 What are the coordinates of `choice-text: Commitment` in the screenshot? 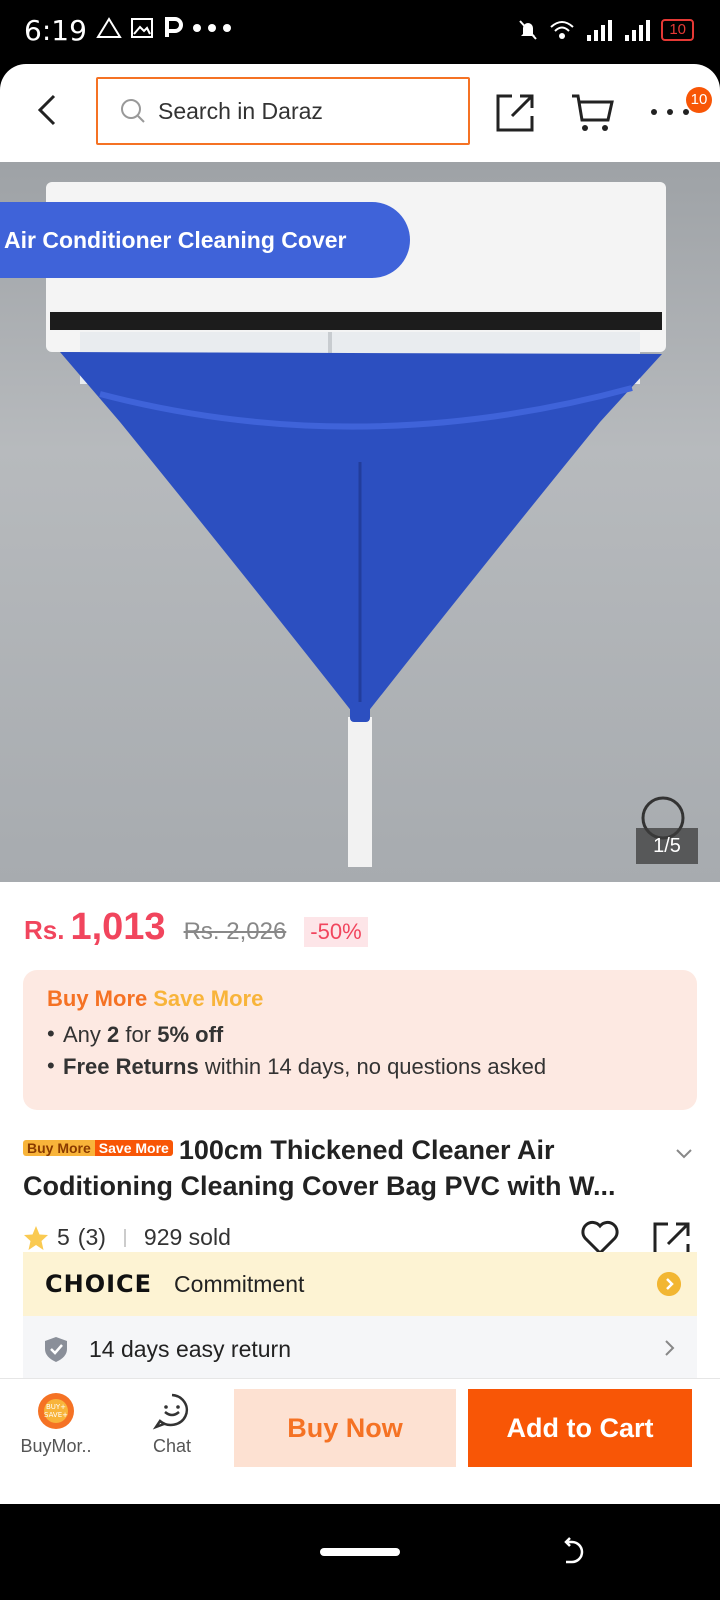 It's located at (239, 1283).